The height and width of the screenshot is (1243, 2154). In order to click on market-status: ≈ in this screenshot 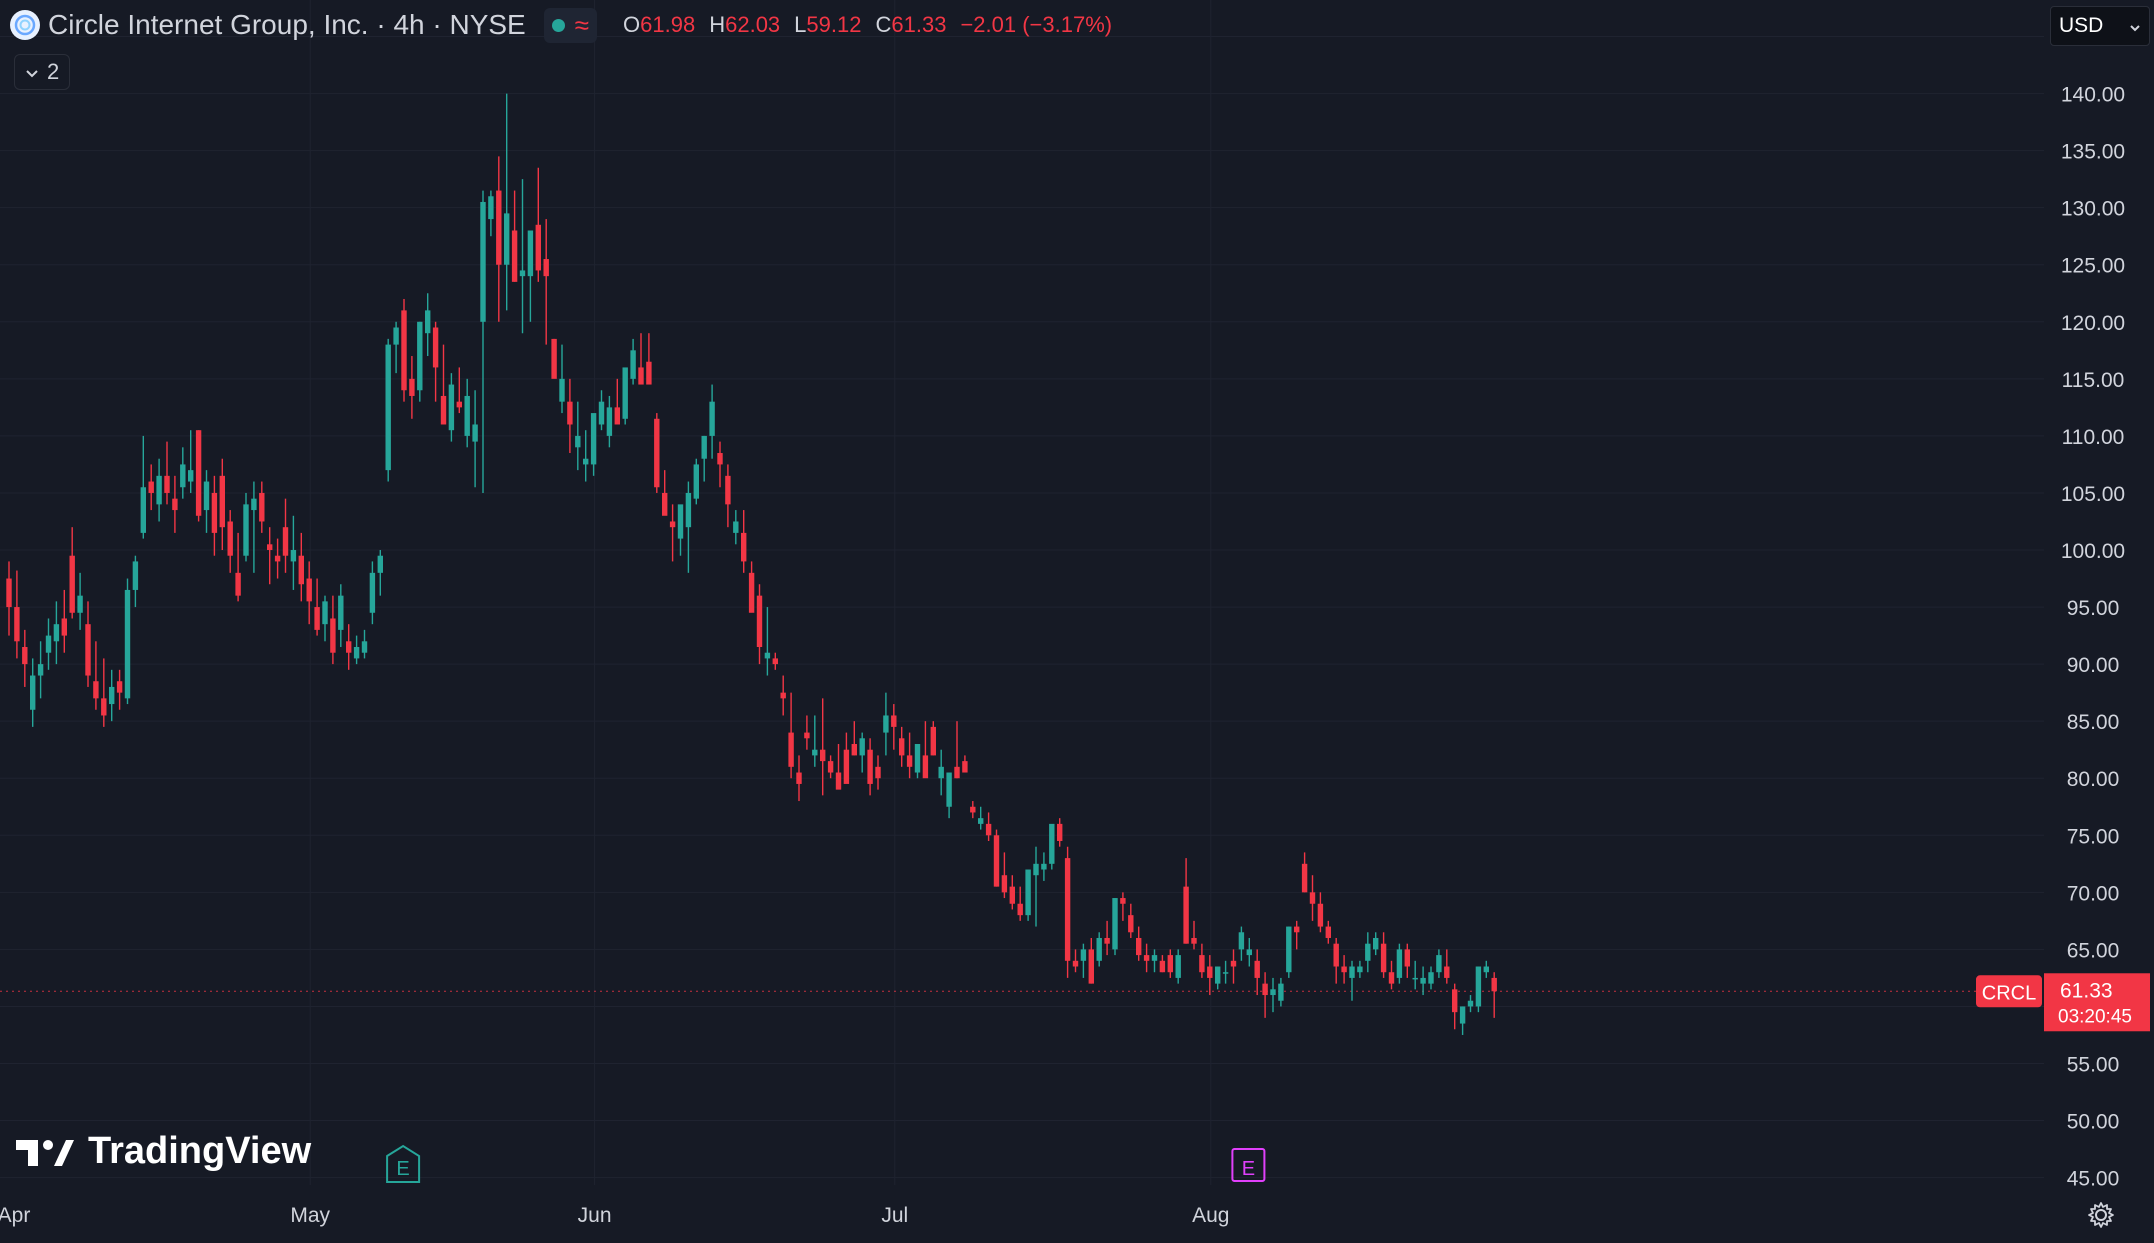, I will do `click(570, 25)`.